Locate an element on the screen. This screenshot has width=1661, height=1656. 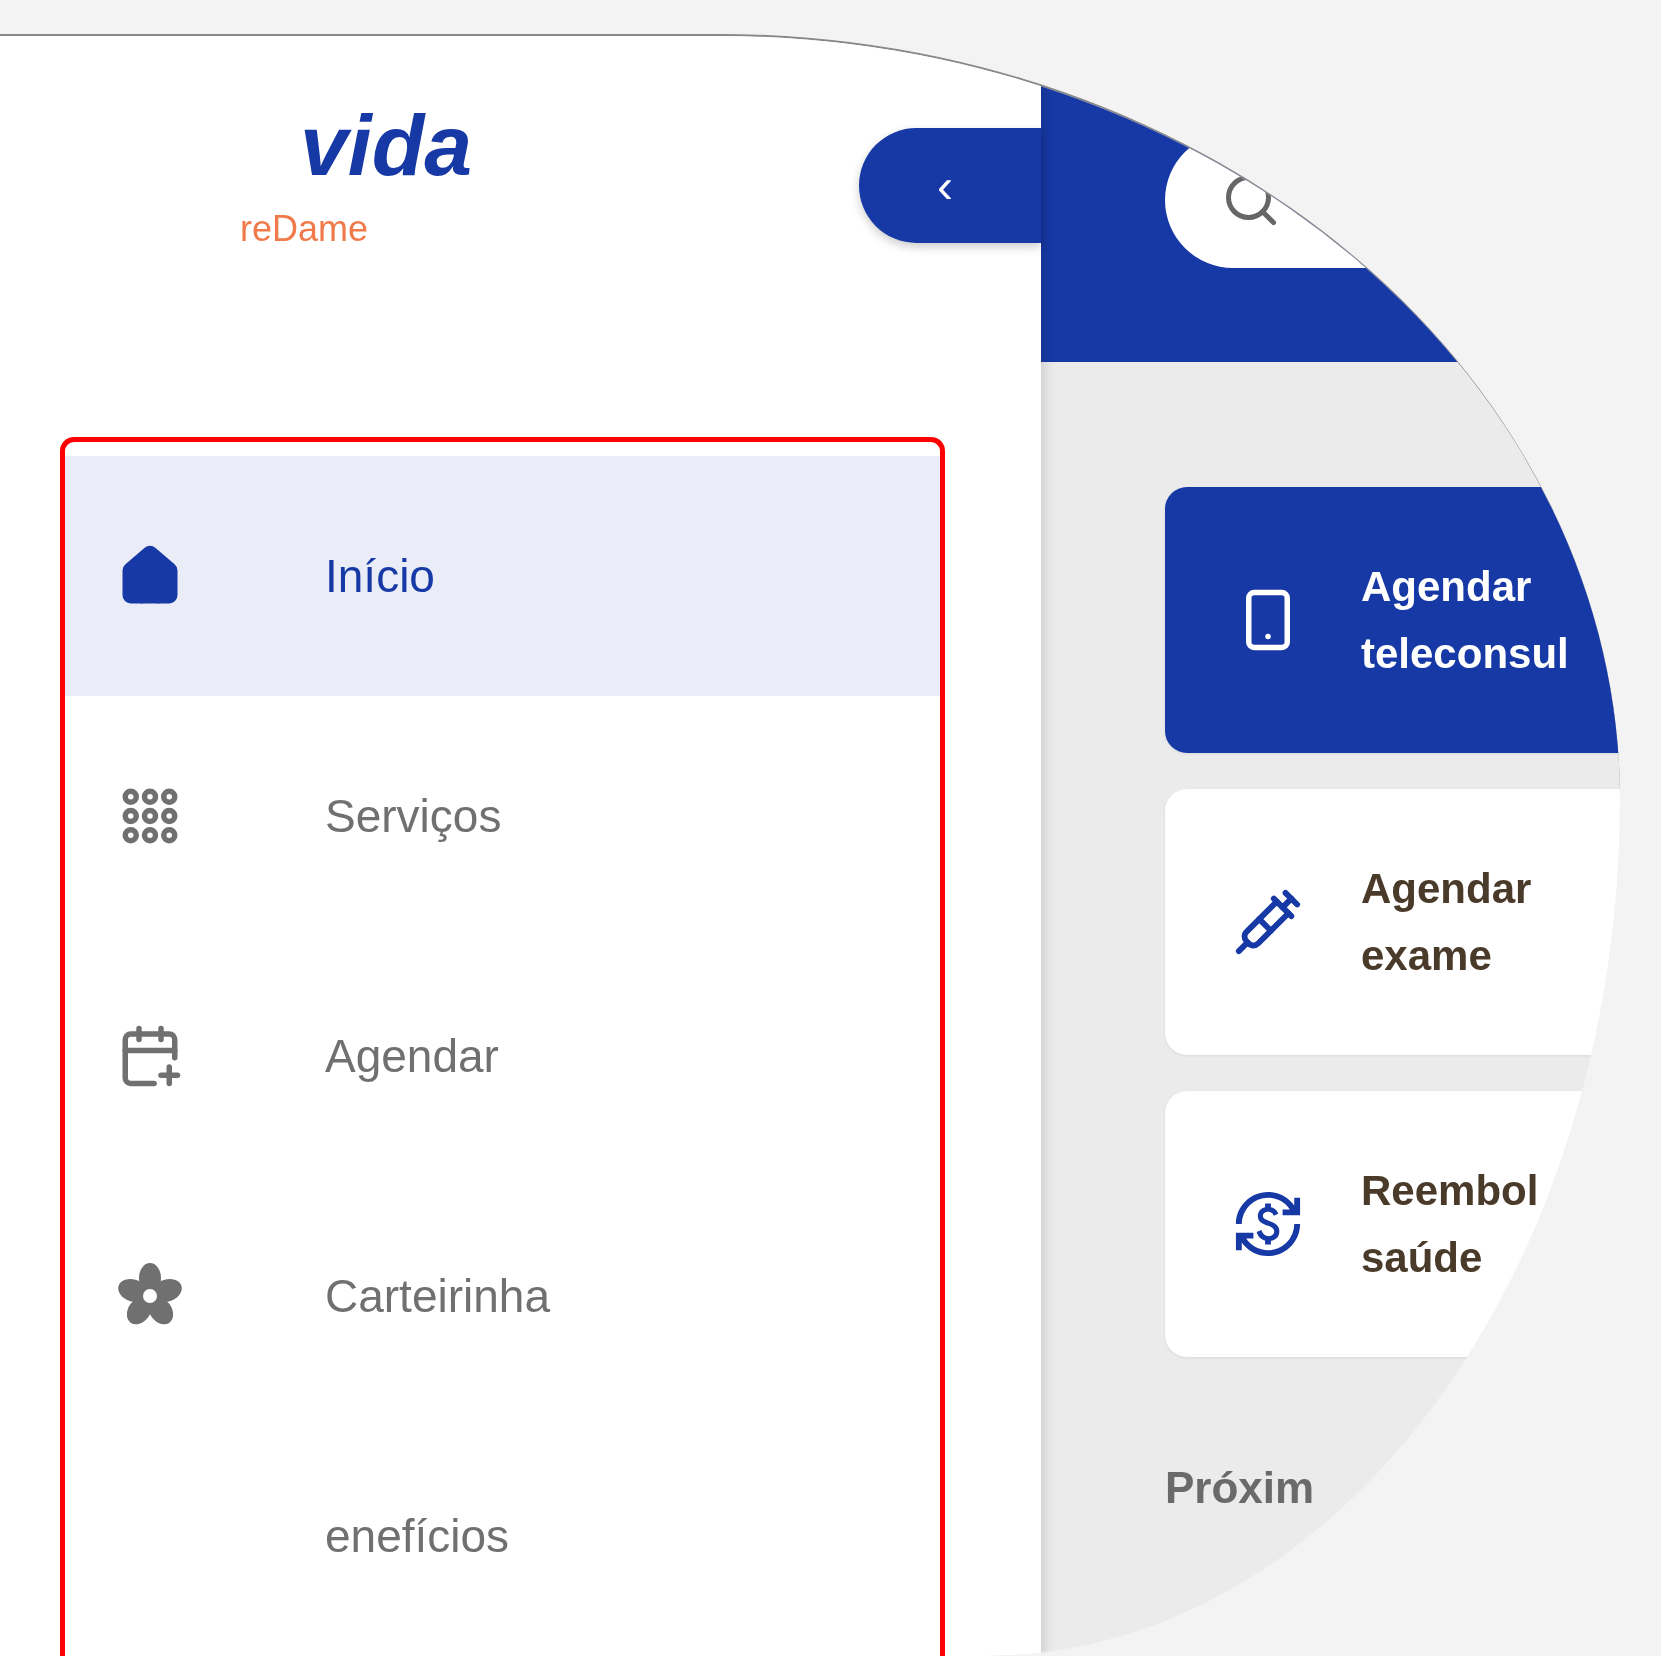
nav-item: enefícios is located at coordinates (502, 1536).